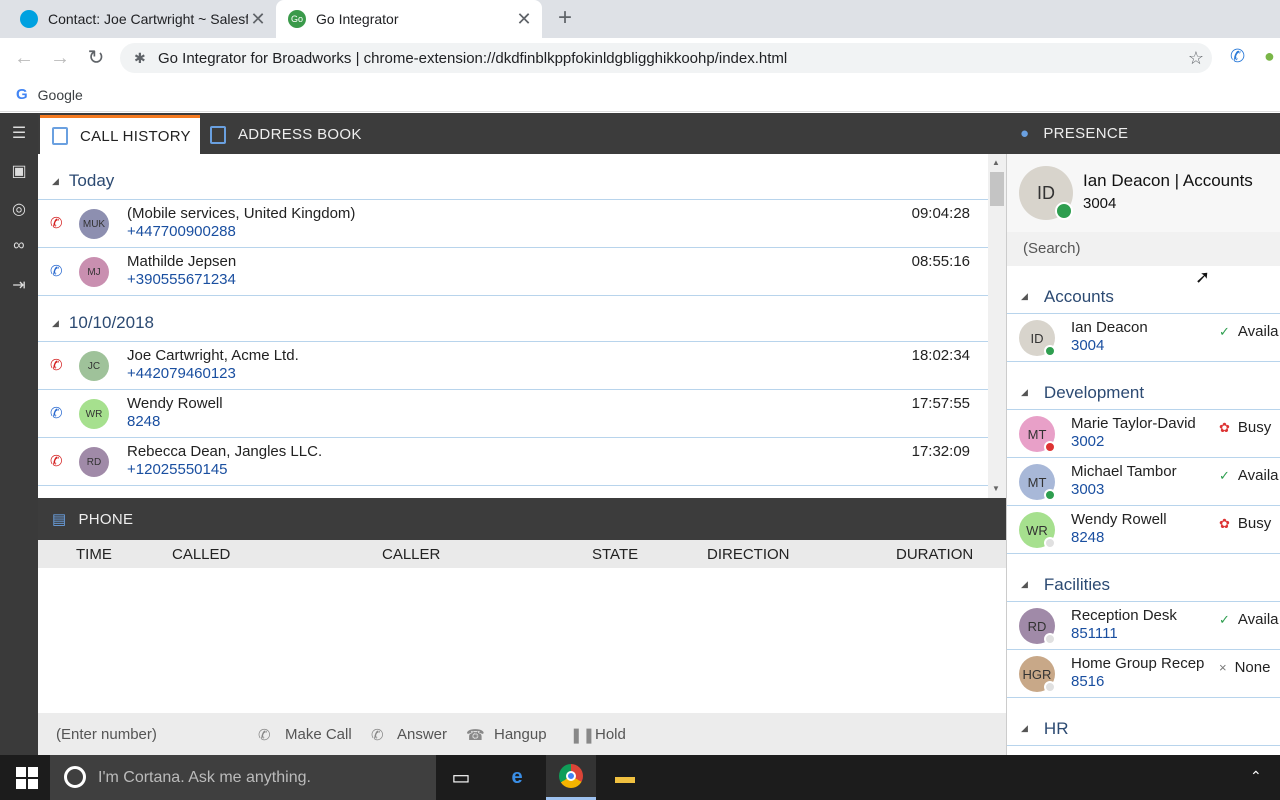  What do you see at coordinates (56, 365) in the screenshot?
I see `missed-call-icon: ✆` at bounding box center [56, 365].